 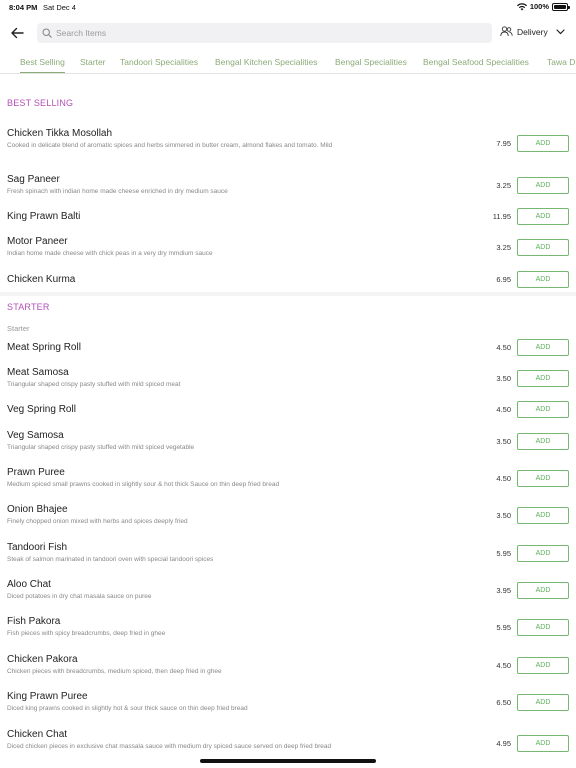 I want to click on item-name: Meat Samosa, so click(x=38, y=372).